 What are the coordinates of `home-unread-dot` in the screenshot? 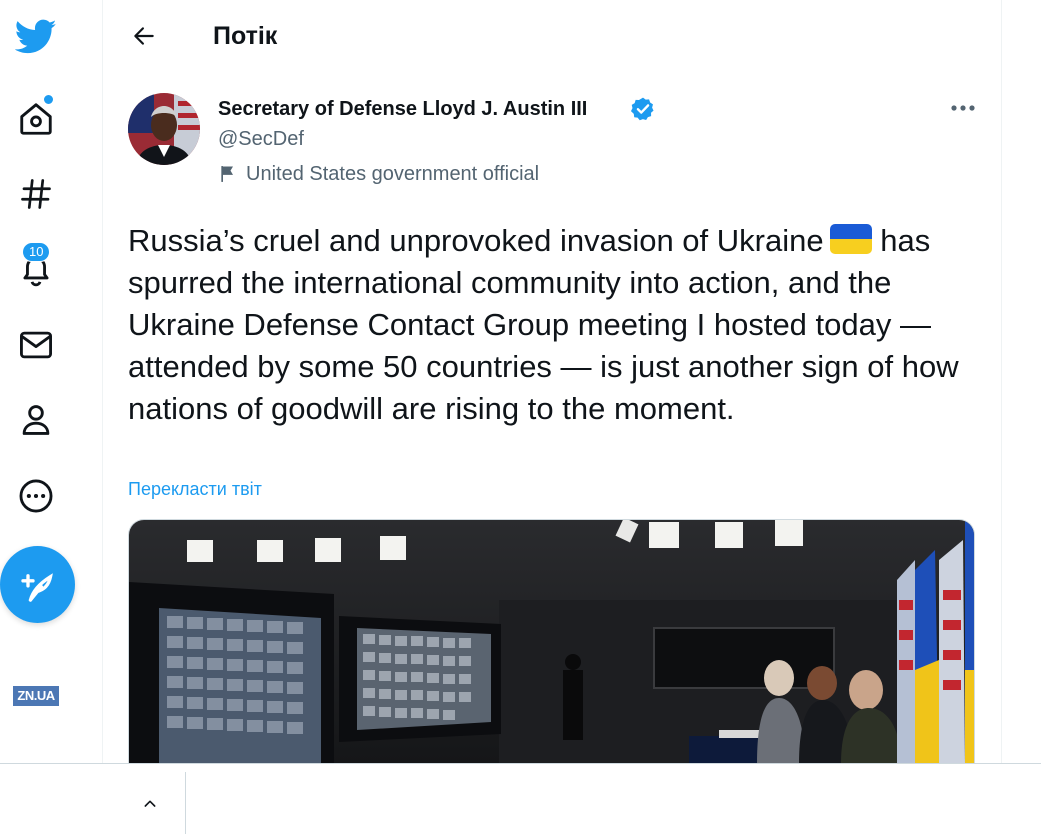 It's located at (48, 99).